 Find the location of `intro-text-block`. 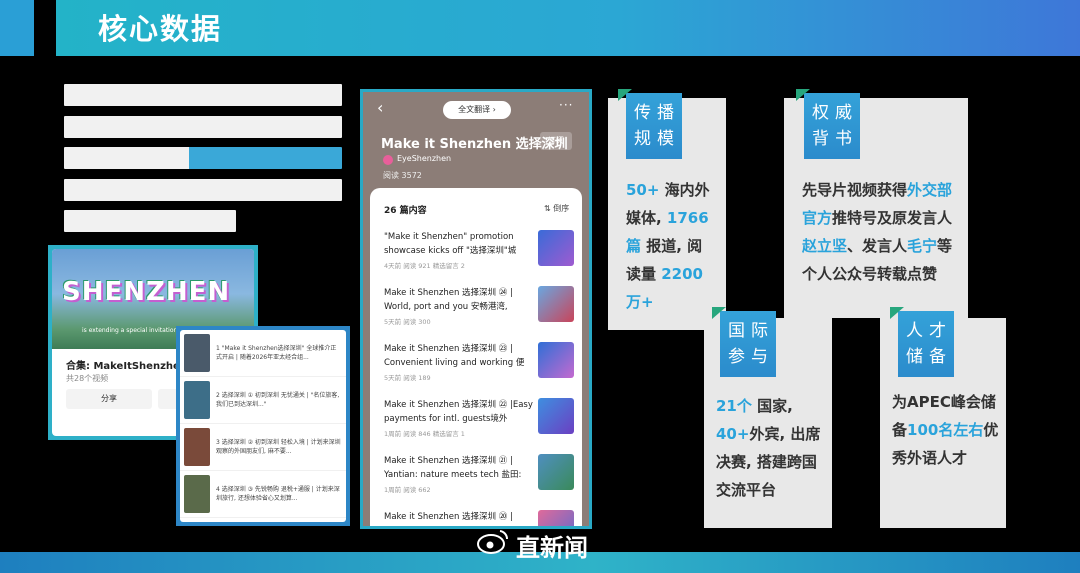

intro-text-block is located at coordinates (203, 163).